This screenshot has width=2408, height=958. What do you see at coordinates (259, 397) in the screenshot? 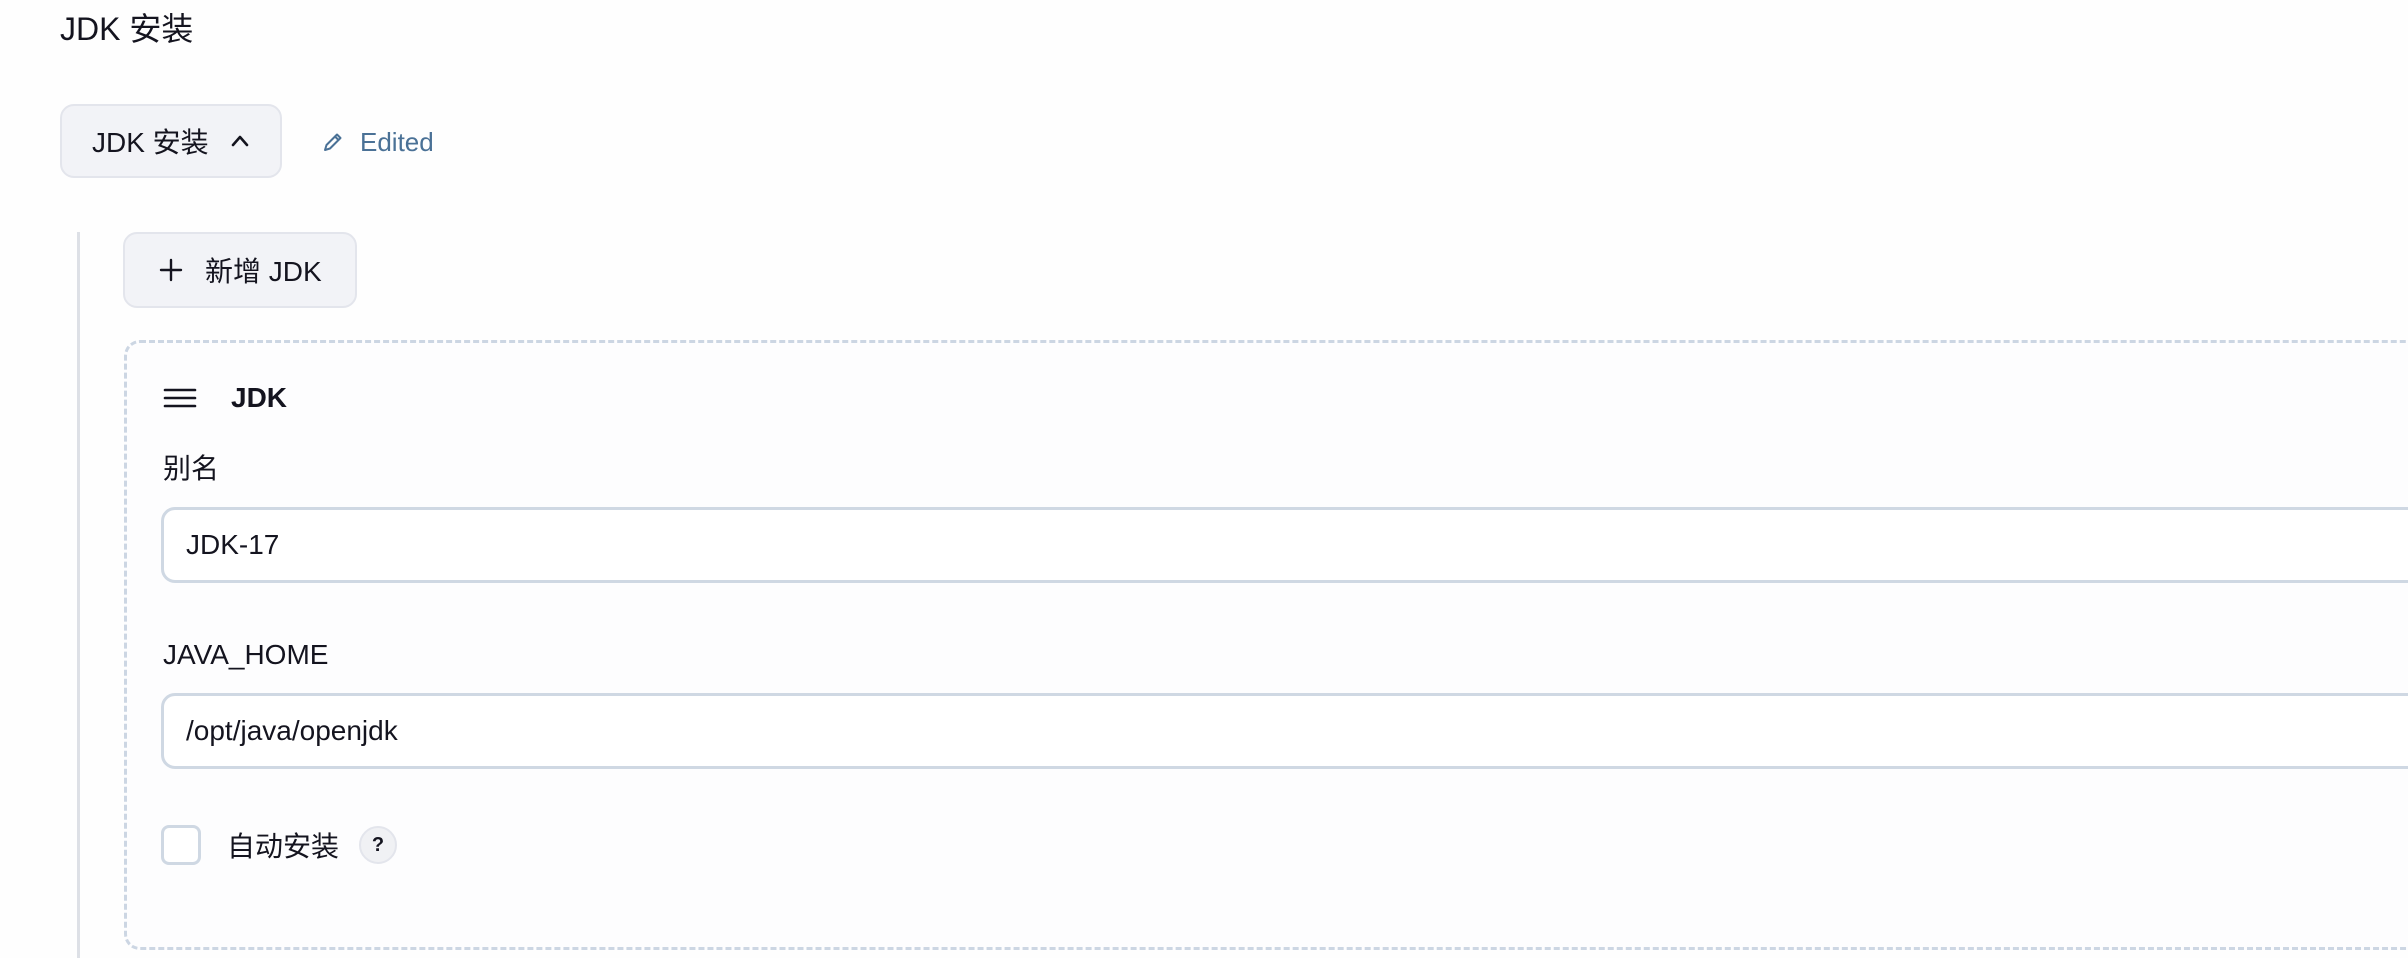
I see `card-title: JDK` at bounding box center [259, 397].